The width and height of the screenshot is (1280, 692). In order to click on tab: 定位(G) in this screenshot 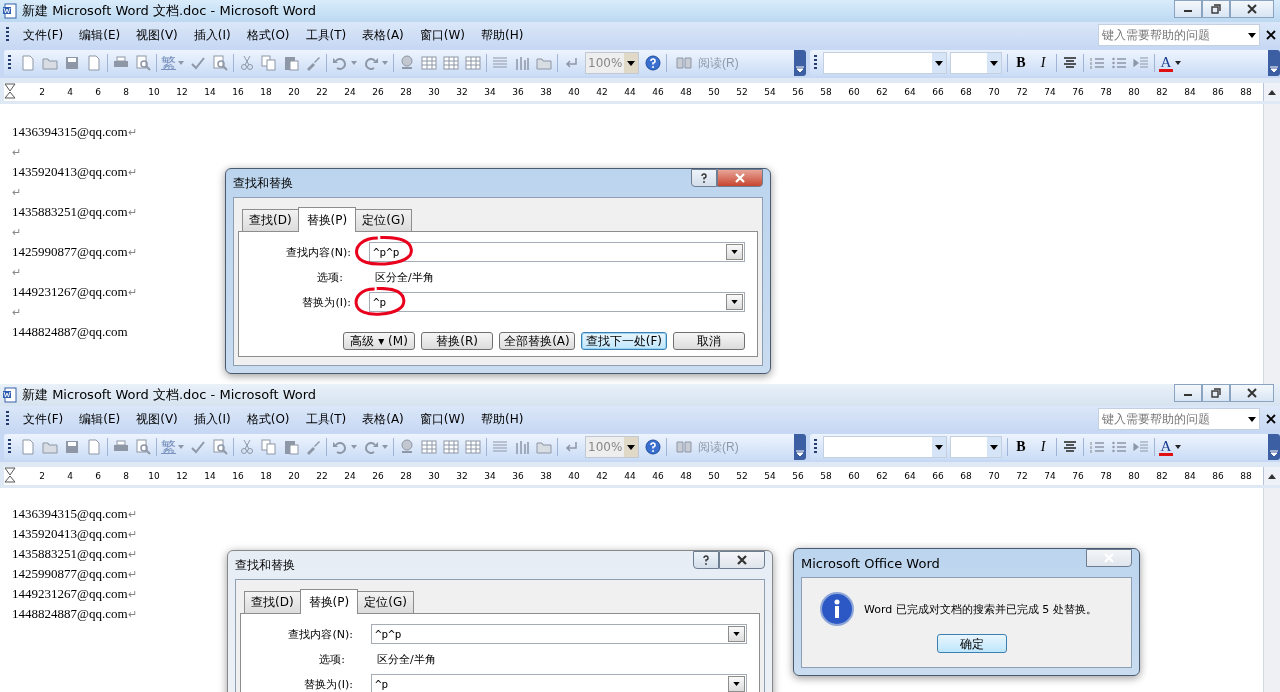, I will do `click(383, 220)`.